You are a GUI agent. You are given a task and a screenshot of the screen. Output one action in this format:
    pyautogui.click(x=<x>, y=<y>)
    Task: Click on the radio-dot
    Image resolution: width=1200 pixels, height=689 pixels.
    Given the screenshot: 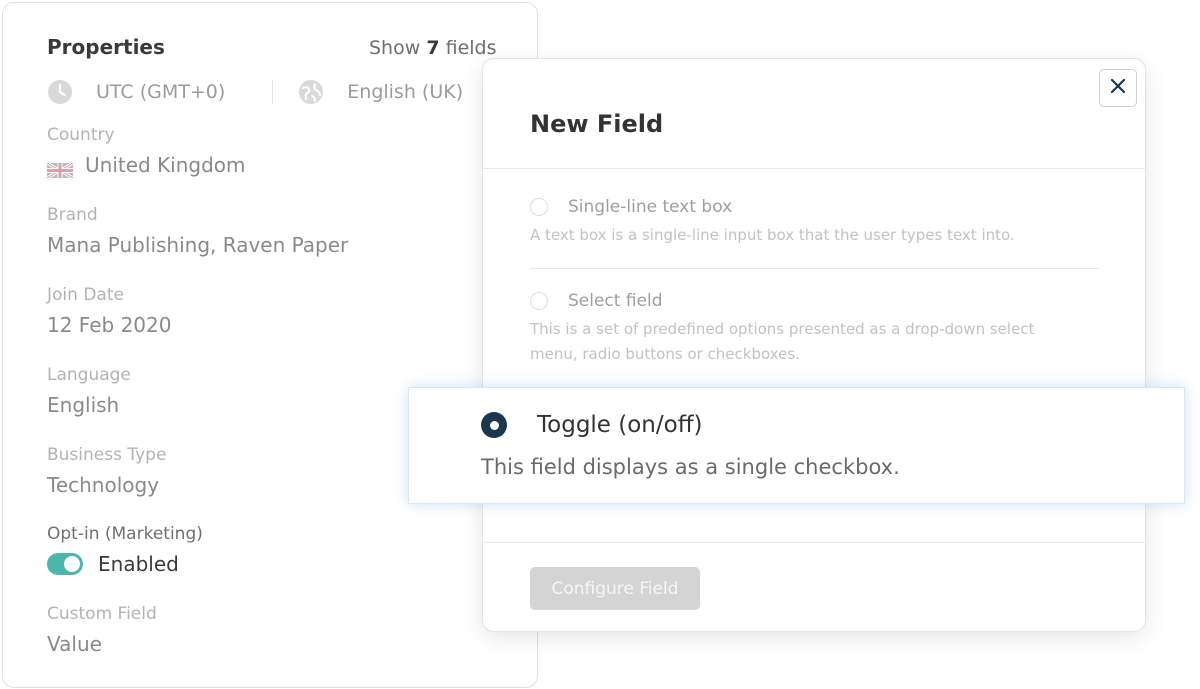 What is the action you would take?
    pyautogui.click(x=494, y=425)
    